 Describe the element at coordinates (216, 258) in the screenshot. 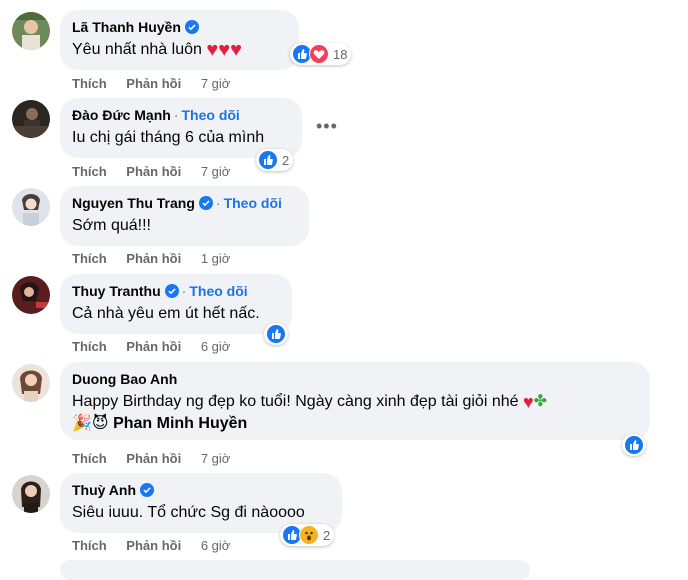

I see `timestamp: 1 giờ` at that location.